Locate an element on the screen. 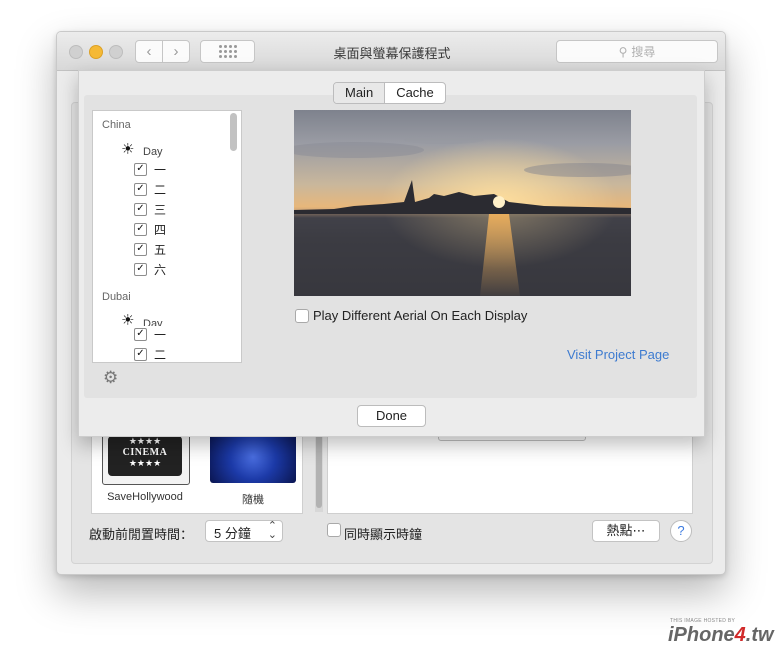 The width and height of the screenshot is (780, 654). show-all-button is located at coordinates (227, 51).